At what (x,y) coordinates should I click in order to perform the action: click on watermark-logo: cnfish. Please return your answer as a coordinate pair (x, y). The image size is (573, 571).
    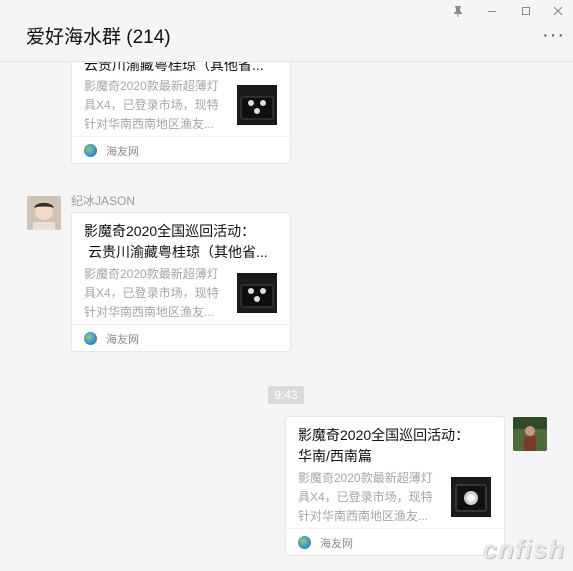
    Looking at the image, I should click on (523, 549).